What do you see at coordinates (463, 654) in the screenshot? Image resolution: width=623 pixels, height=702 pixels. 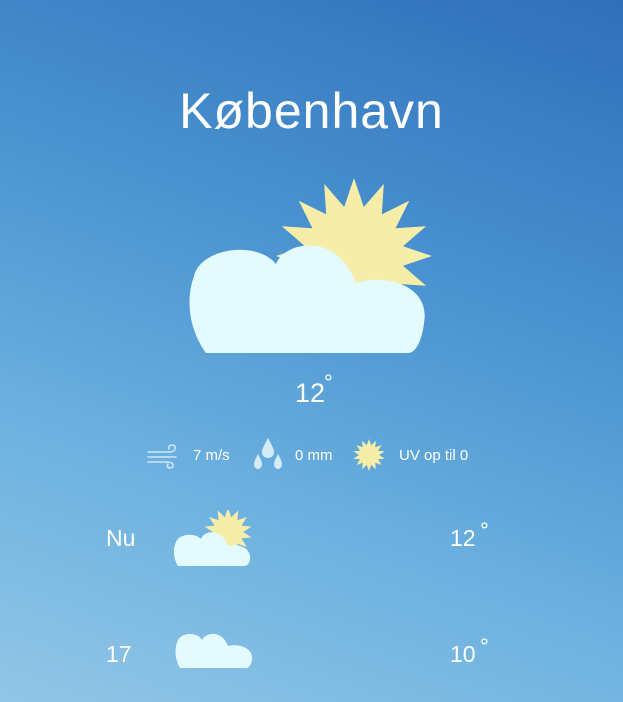 I see `forecast-temperature-value: 10` at bounding box center [463, 654].